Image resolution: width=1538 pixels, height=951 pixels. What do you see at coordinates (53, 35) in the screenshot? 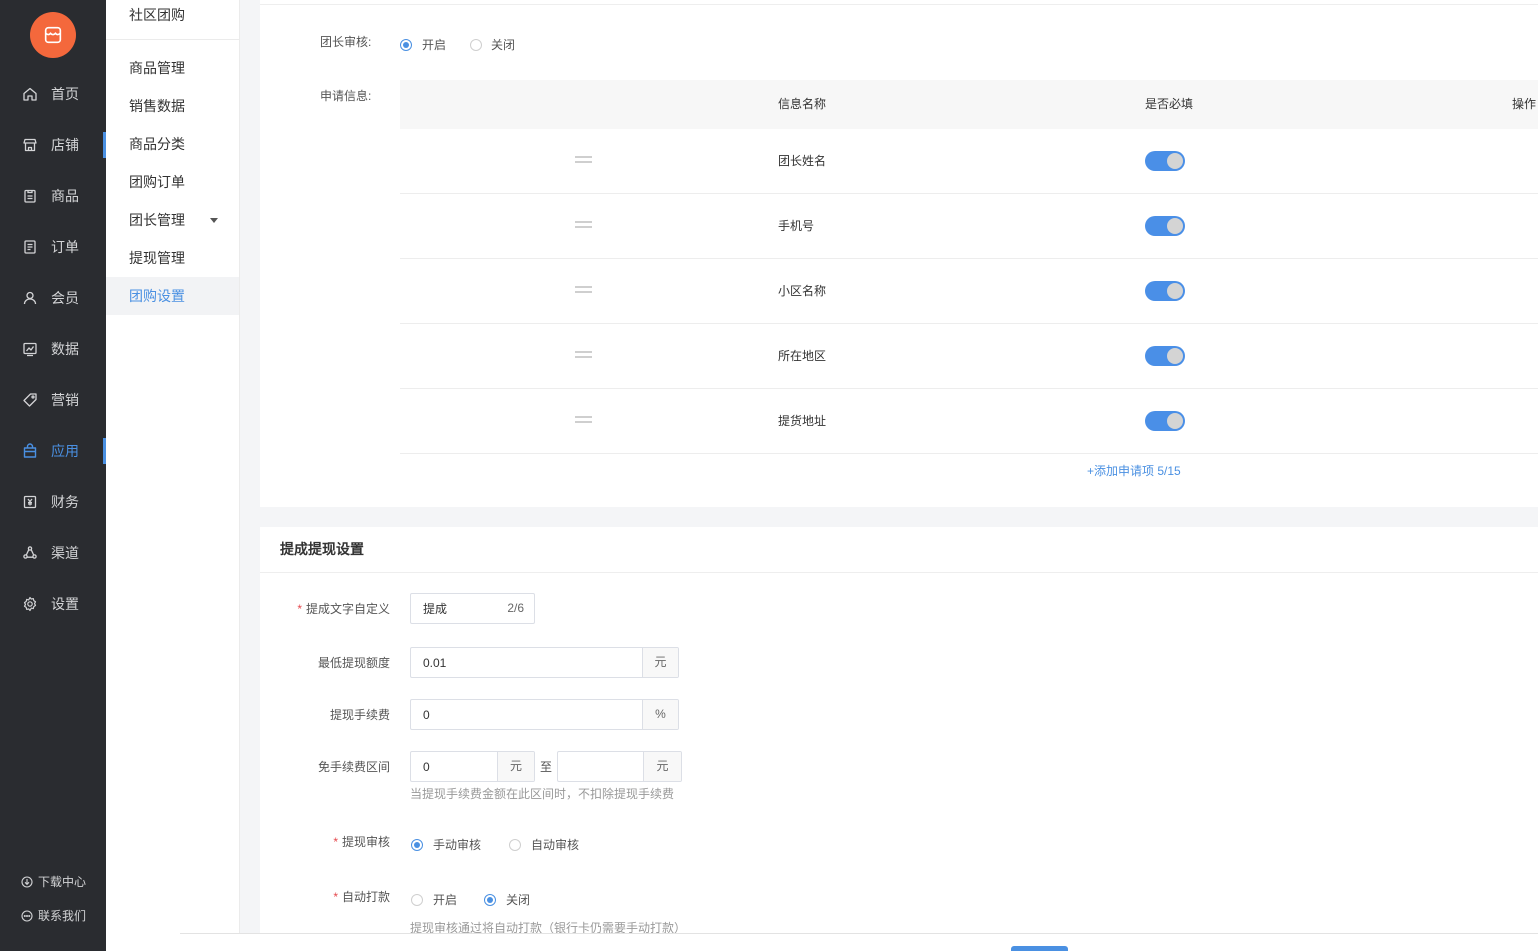
I see `store-logo-icon` at bounding box center [53, 35].